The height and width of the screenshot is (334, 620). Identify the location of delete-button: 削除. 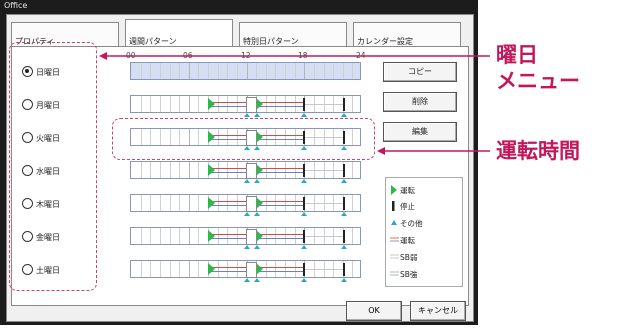
(420, 102).